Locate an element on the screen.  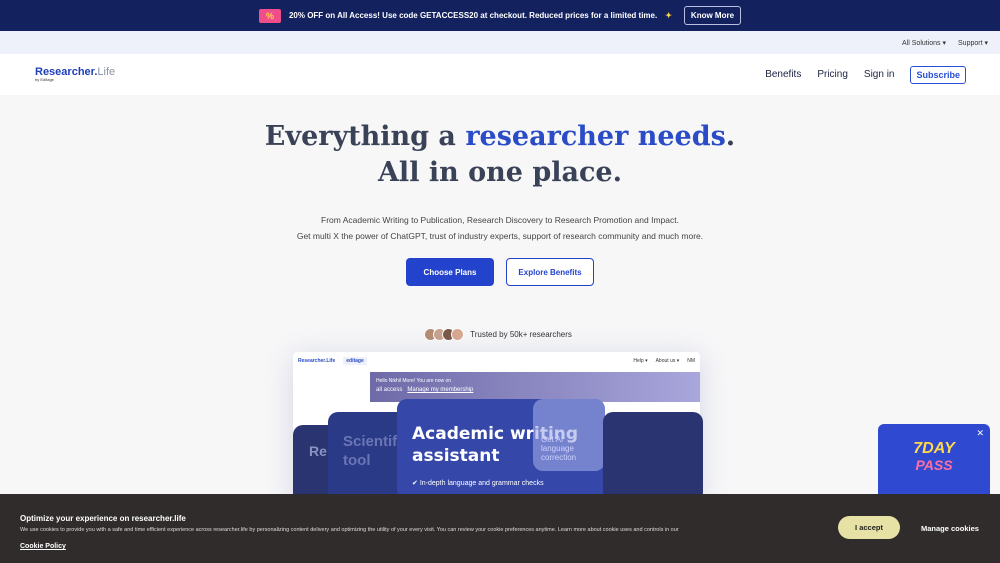
avatar-group is located at coordinates (444, 334).